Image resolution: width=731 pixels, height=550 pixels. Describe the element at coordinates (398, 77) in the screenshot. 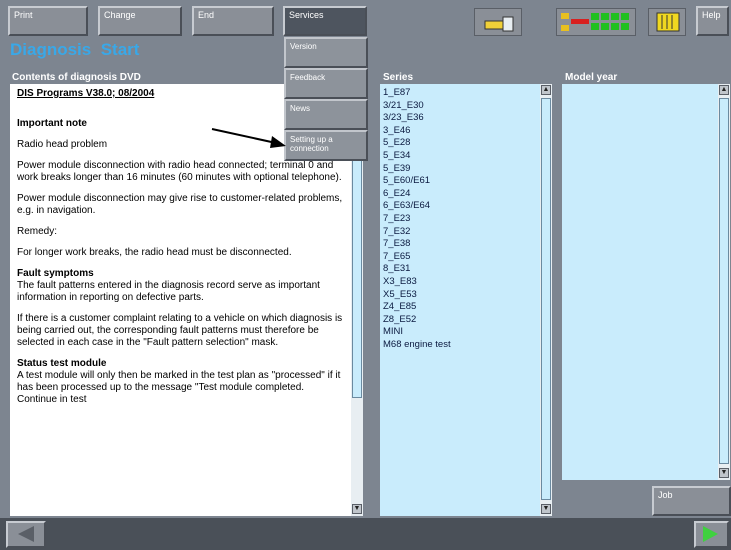

I see `series-heading: Series` at that location.